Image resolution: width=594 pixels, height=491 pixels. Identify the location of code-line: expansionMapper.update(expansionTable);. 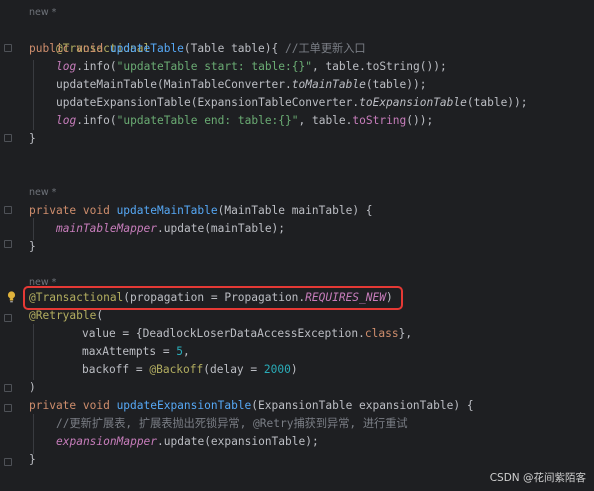
(187, 442).